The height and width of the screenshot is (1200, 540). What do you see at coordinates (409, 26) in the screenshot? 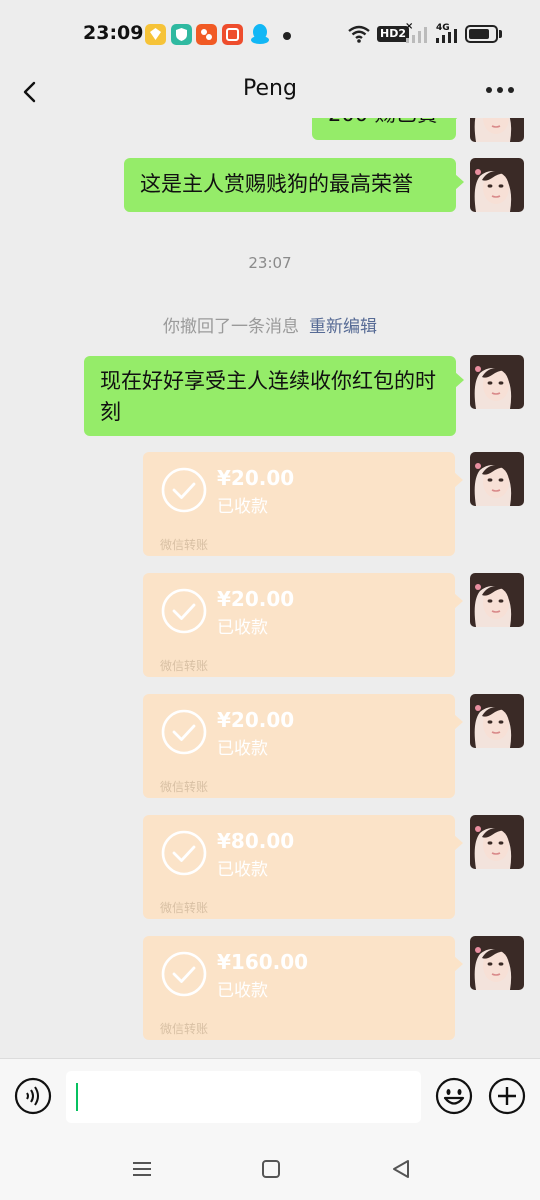
I see `no-sim-mark: ×` at bounding box center [409, 26].